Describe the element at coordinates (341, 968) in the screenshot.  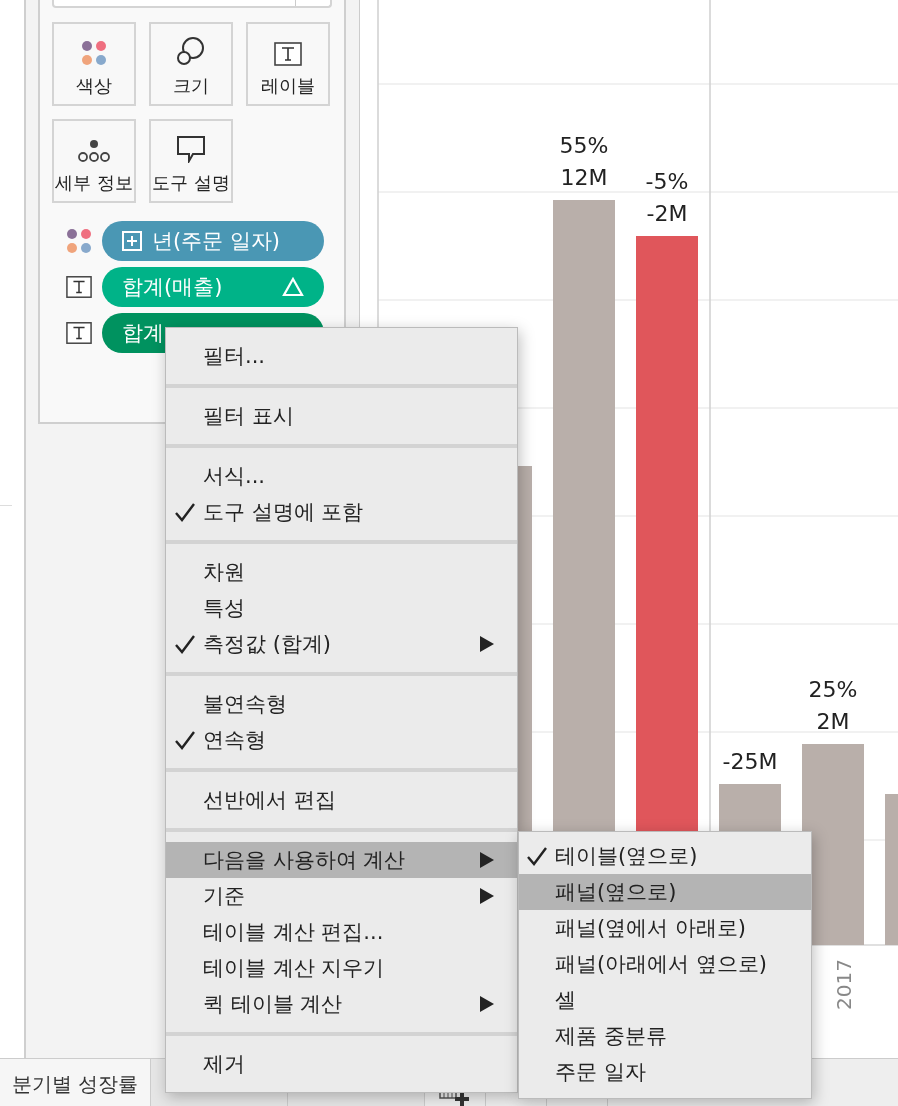
I see `menu-item: 테이블 계산 지우기` at that location.